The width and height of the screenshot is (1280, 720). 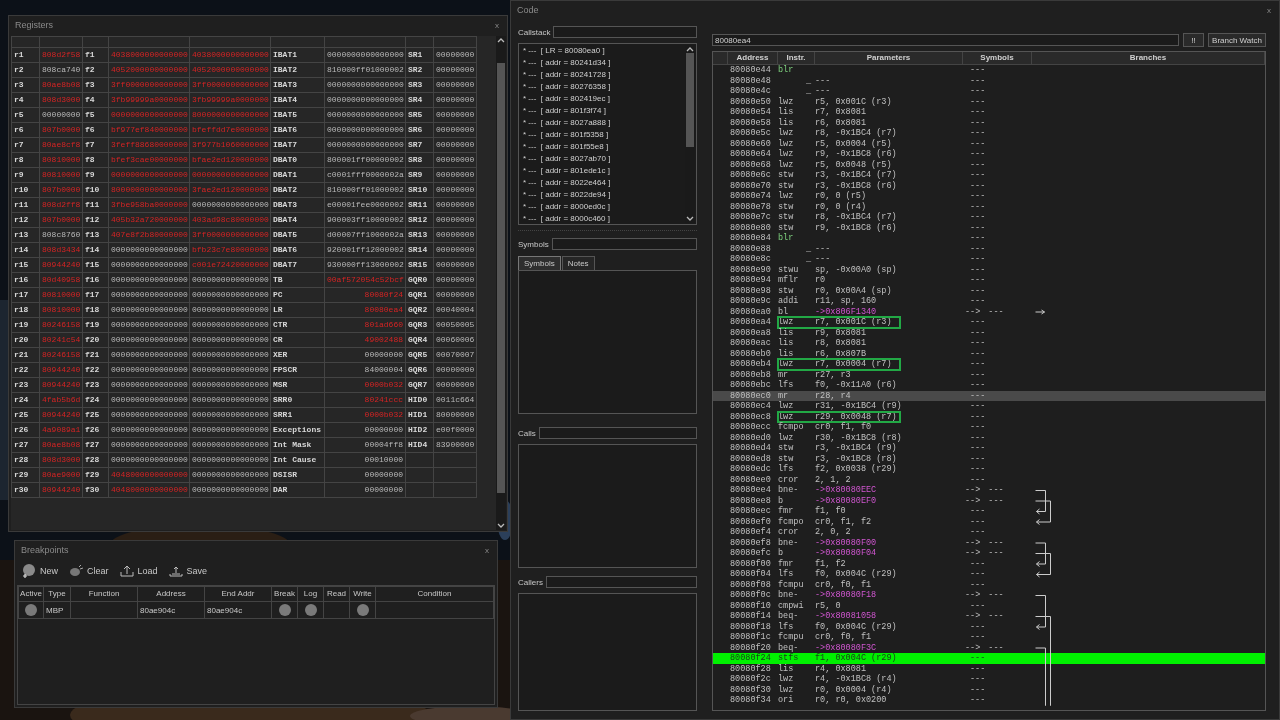 What do you see at coordinates (297, 400) in the screenshot?
I see `register-name: SRR0` at bounding box center [297, 400].